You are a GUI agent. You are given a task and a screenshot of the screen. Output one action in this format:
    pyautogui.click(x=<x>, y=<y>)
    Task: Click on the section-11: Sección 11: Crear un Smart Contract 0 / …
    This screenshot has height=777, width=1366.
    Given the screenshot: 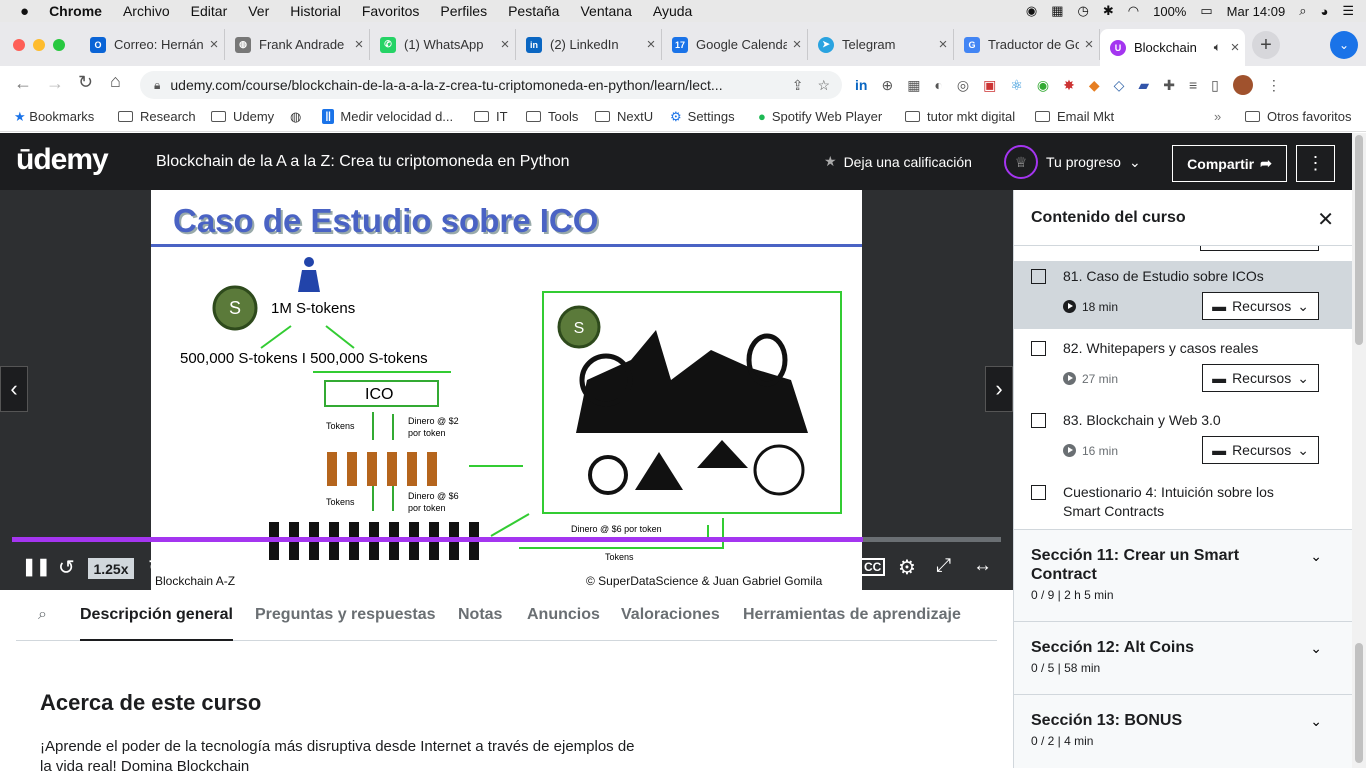 What is the action you would take?
    pyautogui.click(x=1183, y=575)
    